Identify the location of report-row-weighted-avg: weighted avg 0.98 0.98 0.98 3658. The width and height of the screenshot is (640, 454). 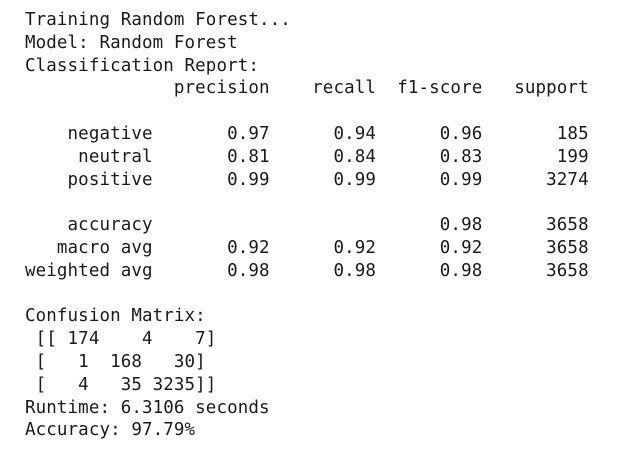
(307, 270).